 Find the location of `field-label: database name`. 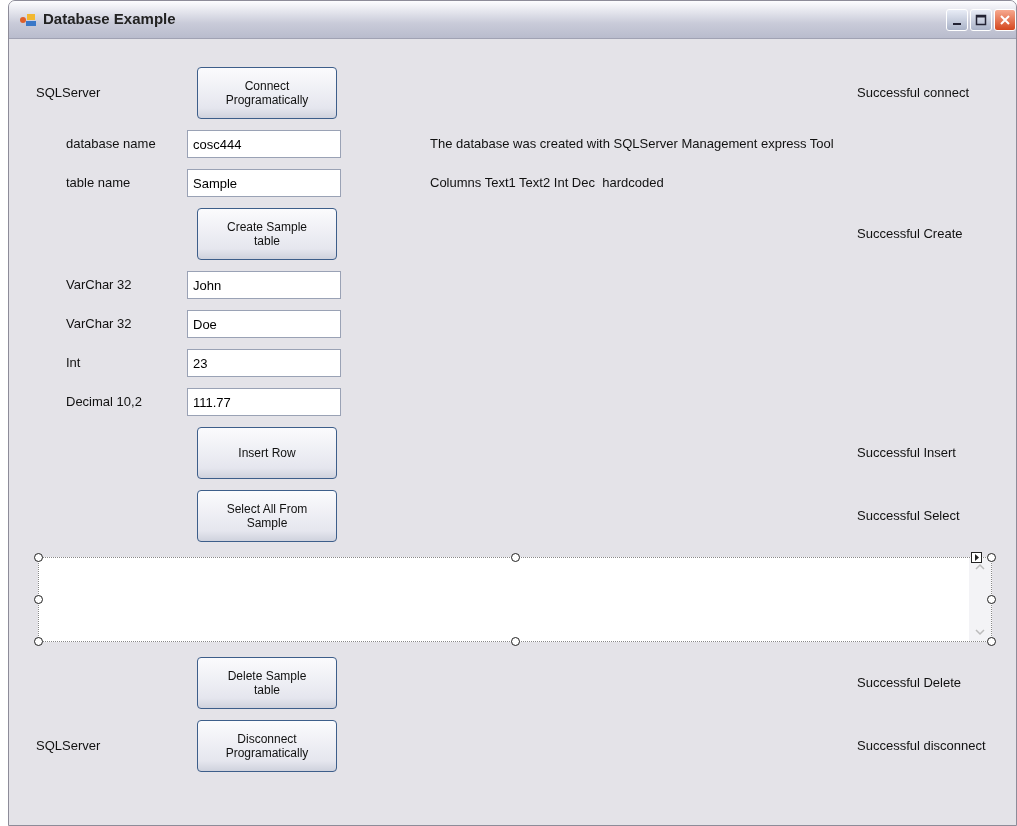

field-label: database name is located at coordinates (110, 144).